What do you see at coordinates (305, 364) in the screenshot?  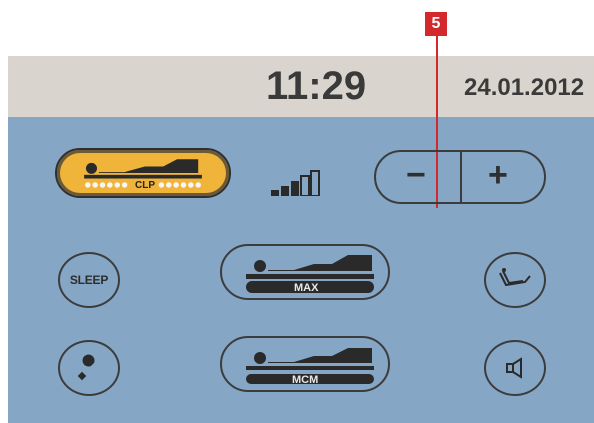 I see `mcm-mode-button: MCM` at bounding box center [305, 364].